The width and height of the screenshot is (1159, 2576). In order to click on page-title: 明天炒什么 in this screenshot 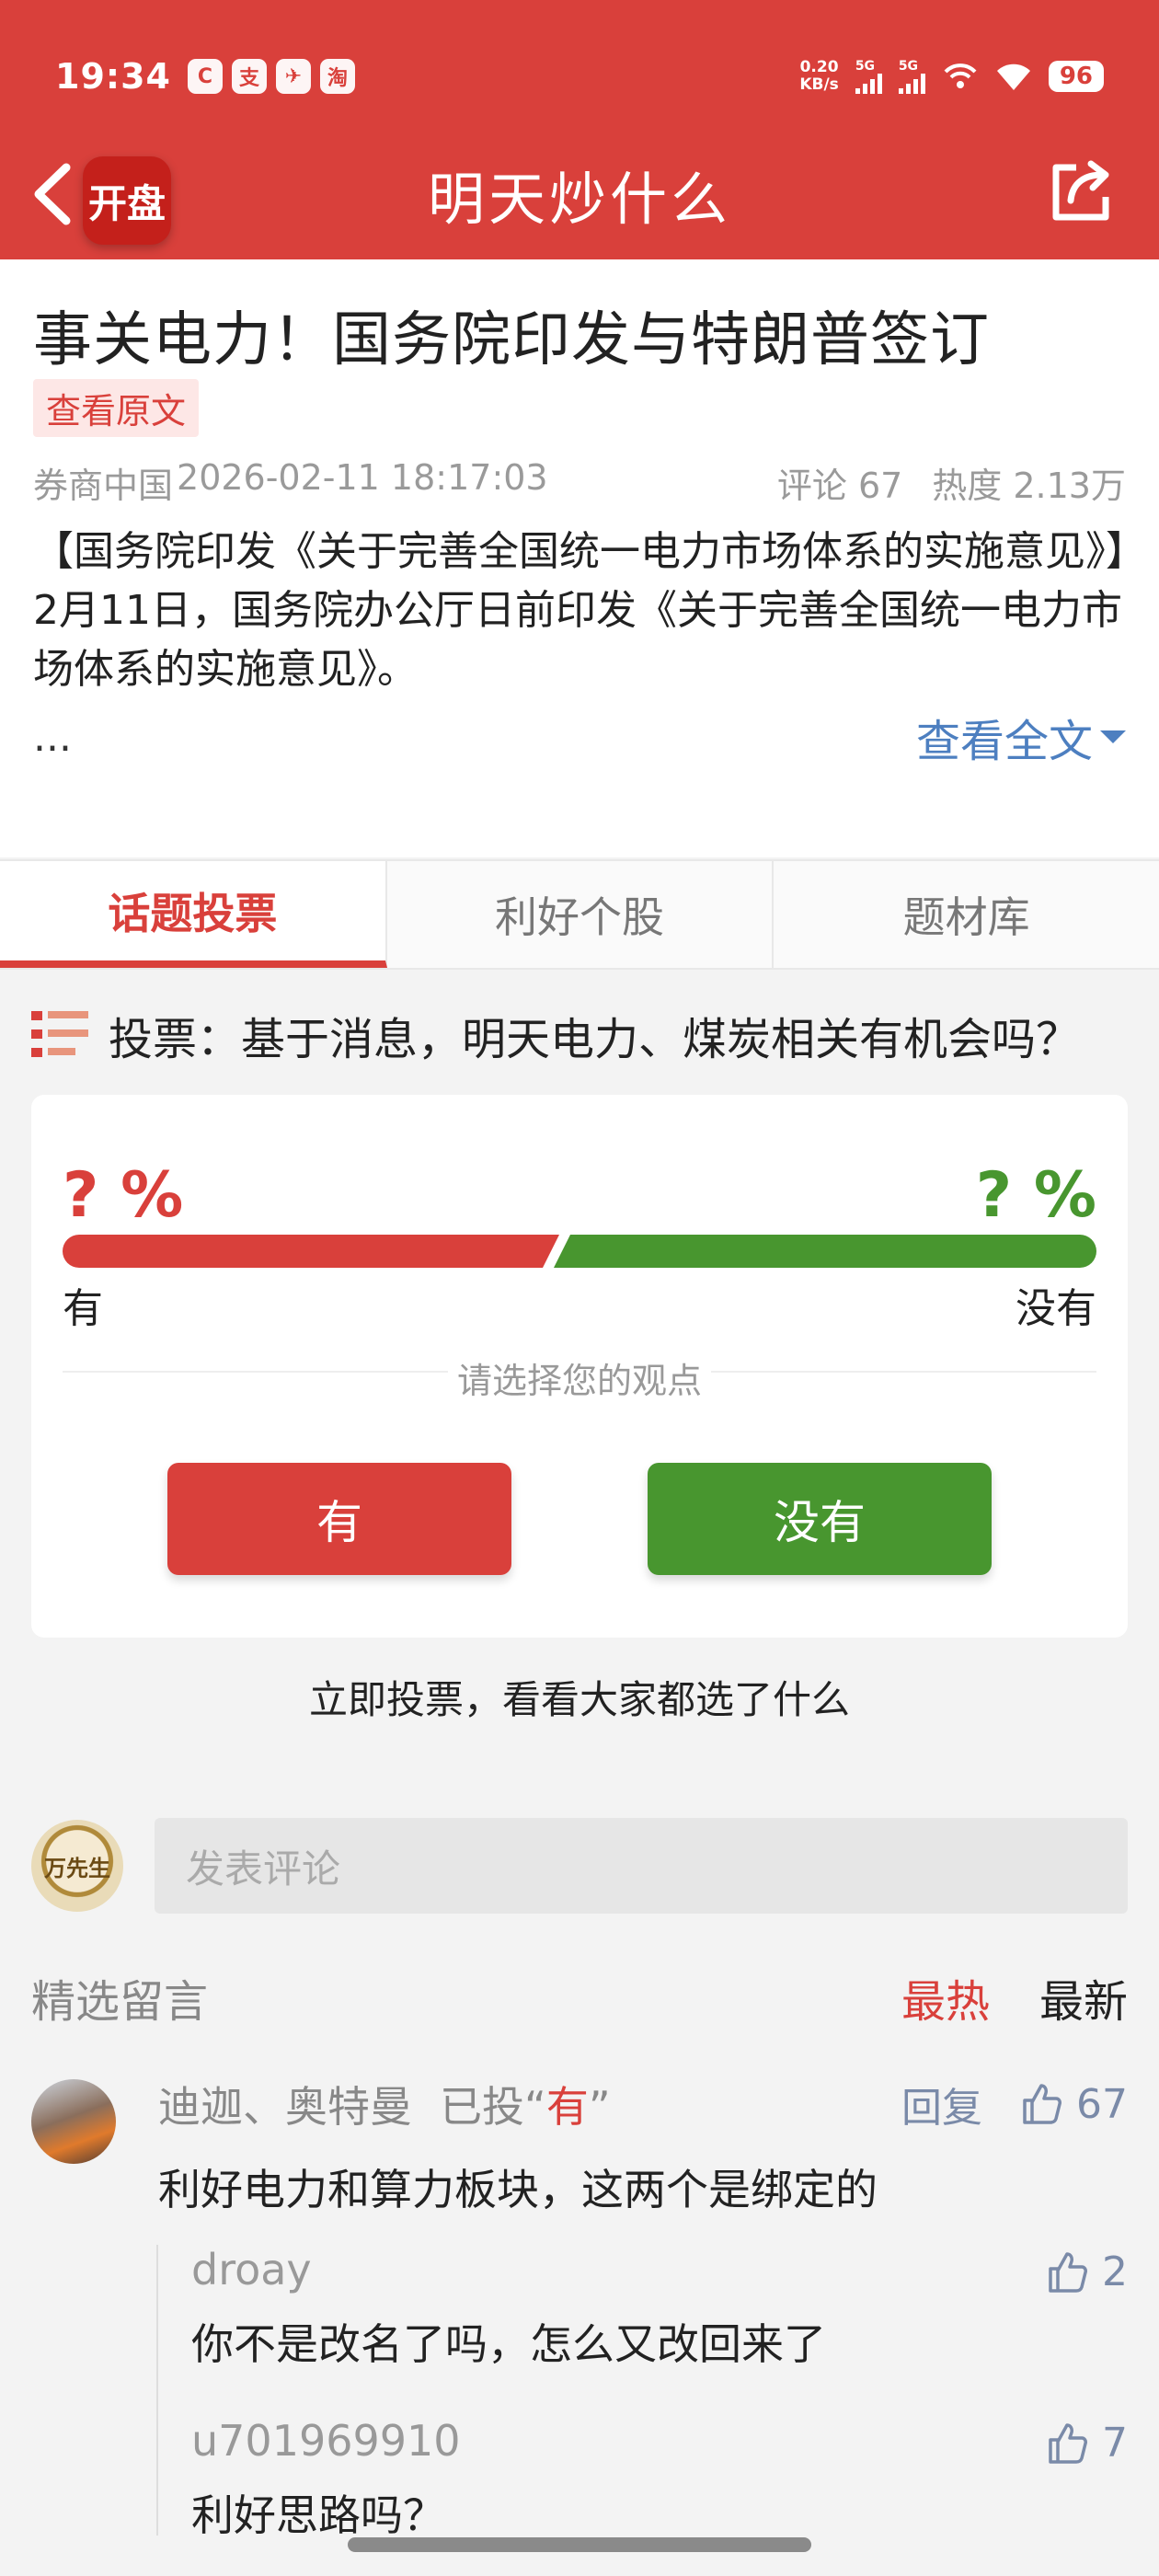, I will do `click(579, 199)`.